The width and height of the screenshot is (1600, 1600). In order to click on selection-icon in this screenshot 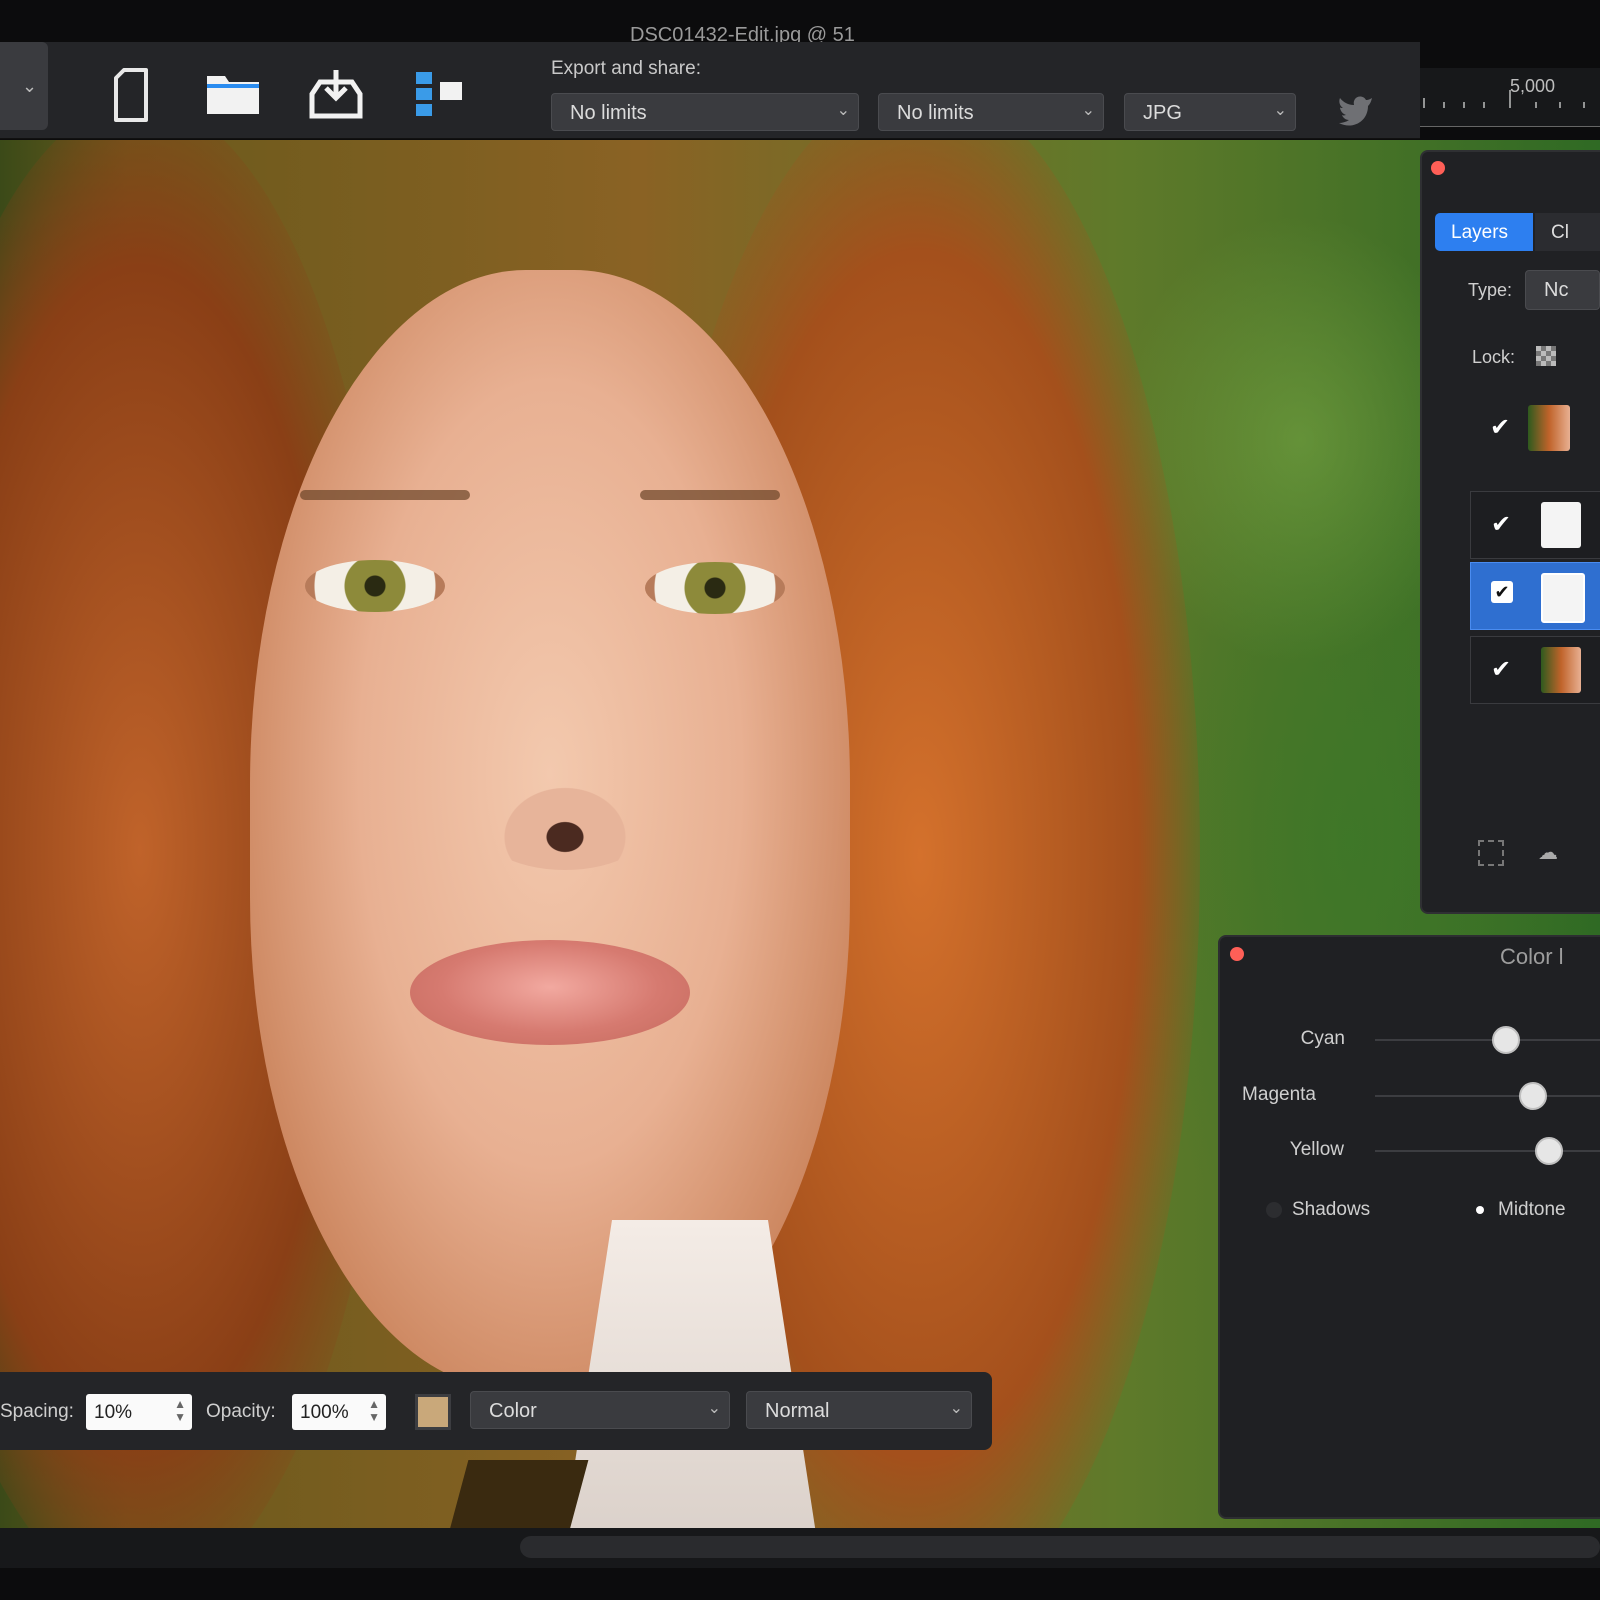, I will do `click(1491, 853)`.